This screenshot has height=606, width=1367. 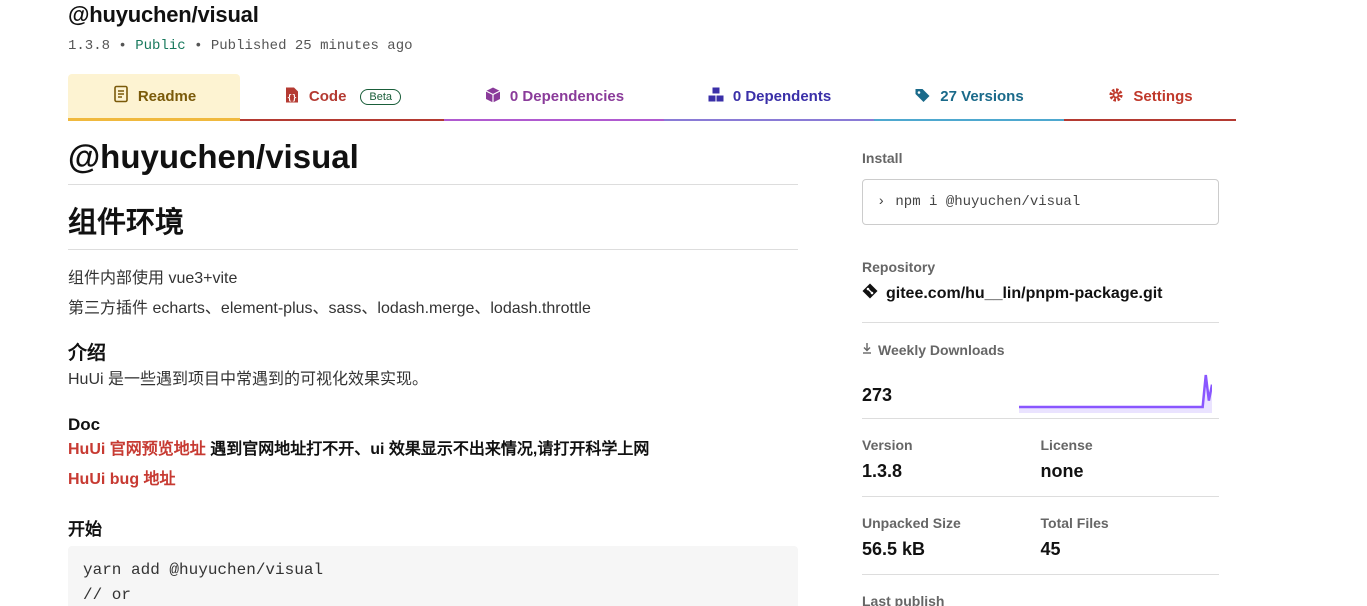 I want to click on bug-link: HuUi bug 地址, so click(x=122, y=479).